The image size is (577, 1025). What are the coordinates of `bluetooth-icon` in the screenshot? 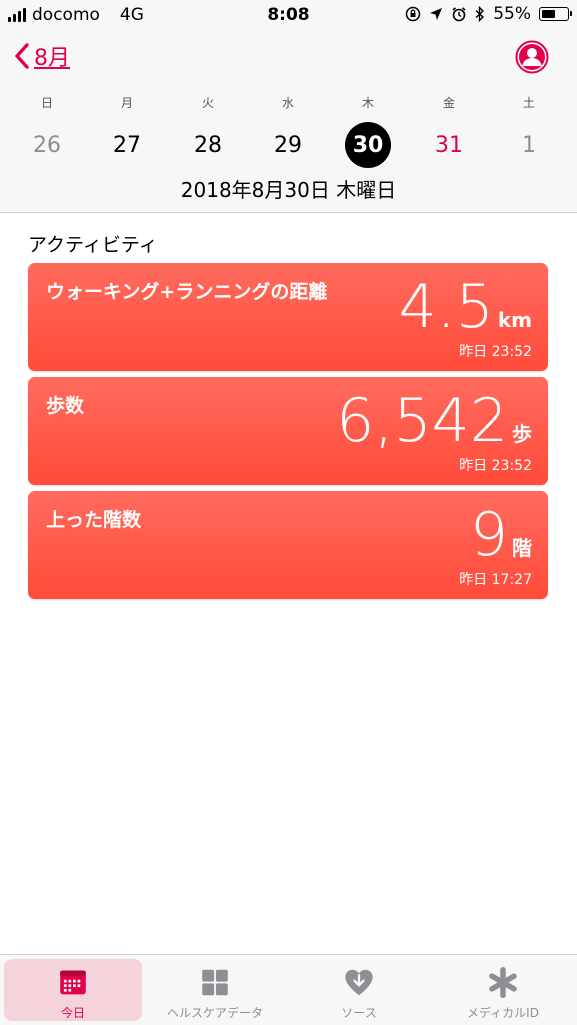 It's located at (480, 14).